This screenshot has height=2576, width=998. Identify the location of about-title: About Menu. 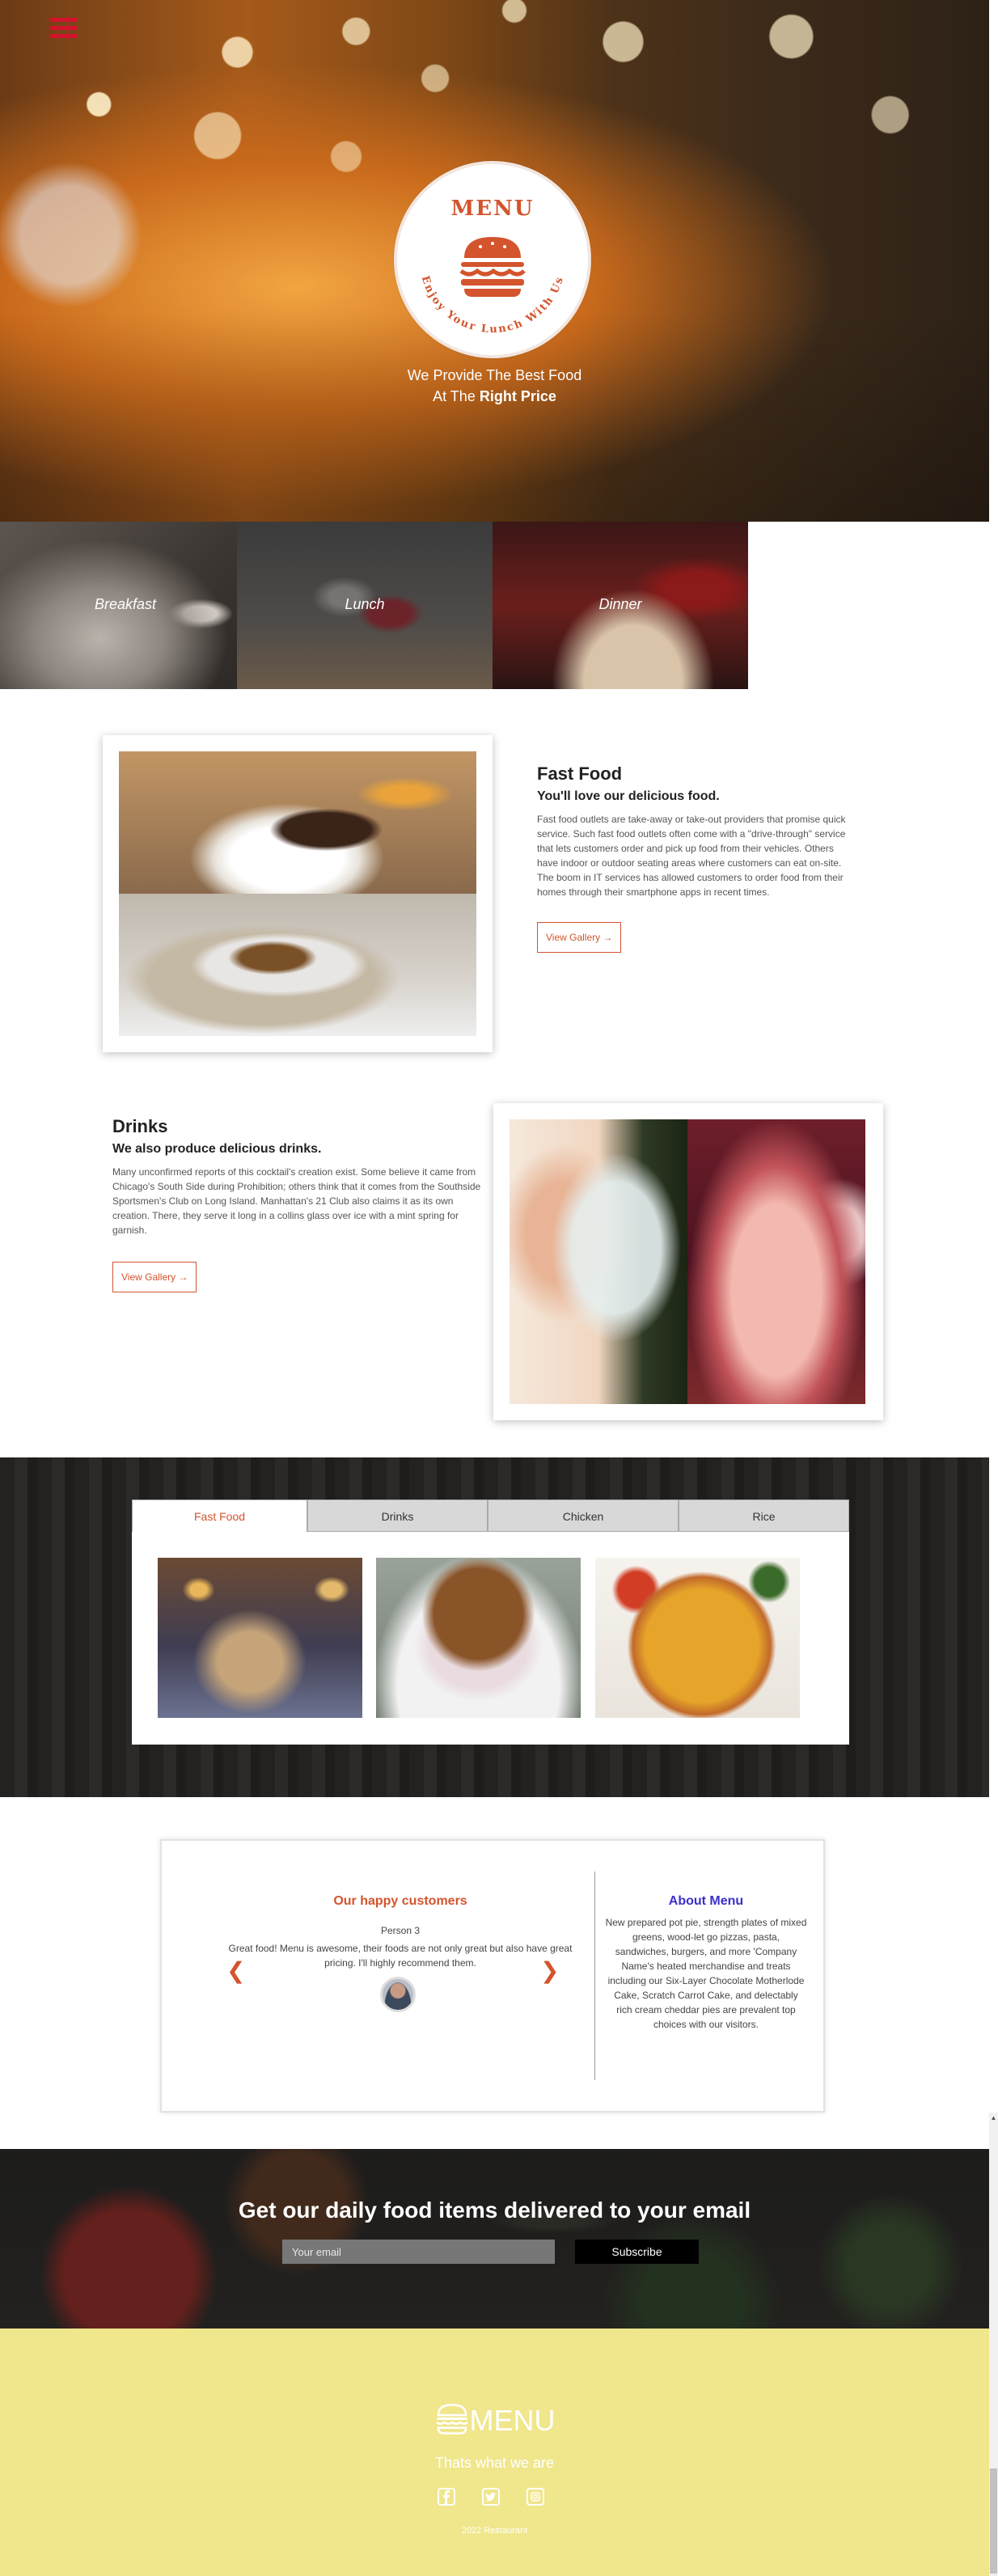
(706, 1901).